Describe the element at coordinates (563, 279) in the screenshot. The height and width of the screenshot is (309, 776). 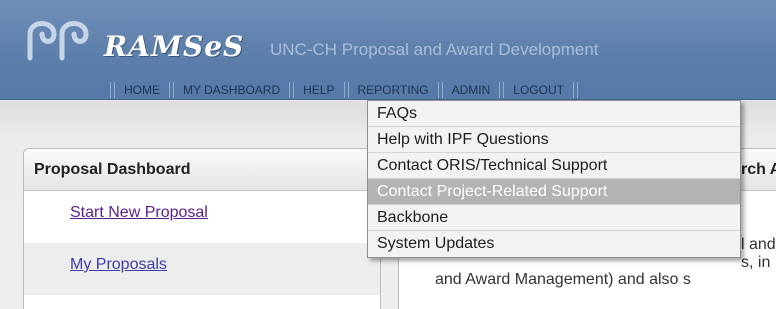
I see `panel-text: and Award Management) and also s` at that location.